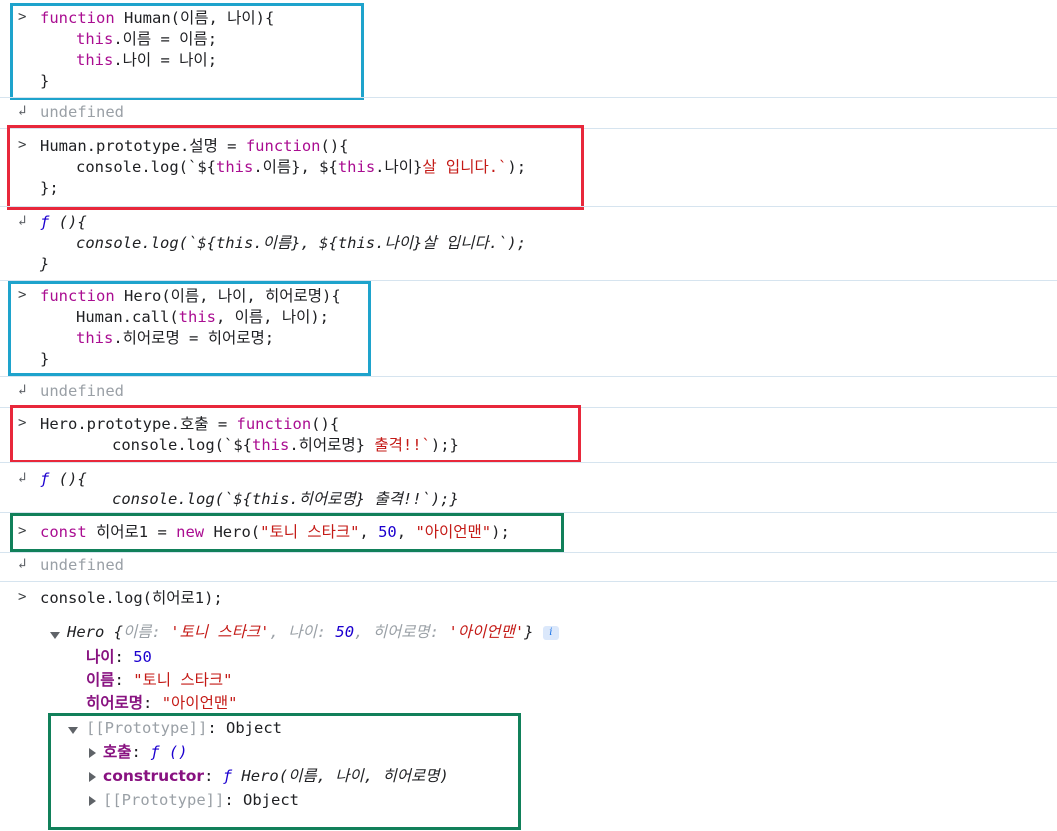 This screenshot has height=831, width=1057. Describe the element at coordinates (220, 632) in the screenshot. I see `summary-value: '토니 스타크'` at that location.